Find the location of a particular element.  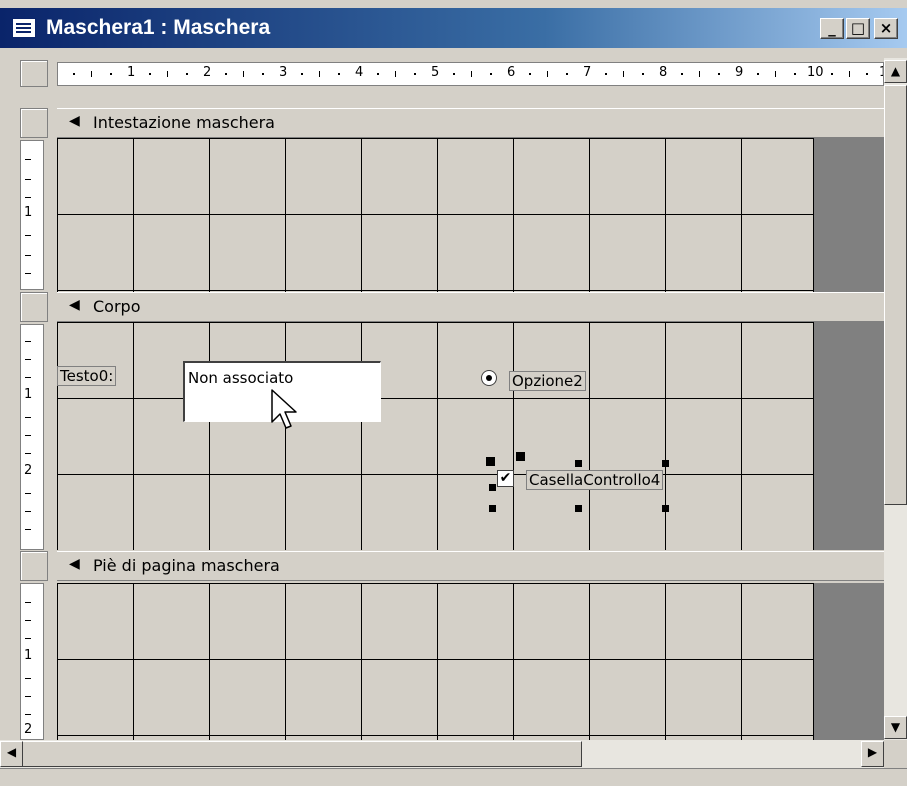

section-label: Corpo is located at coordinates (117, 306).